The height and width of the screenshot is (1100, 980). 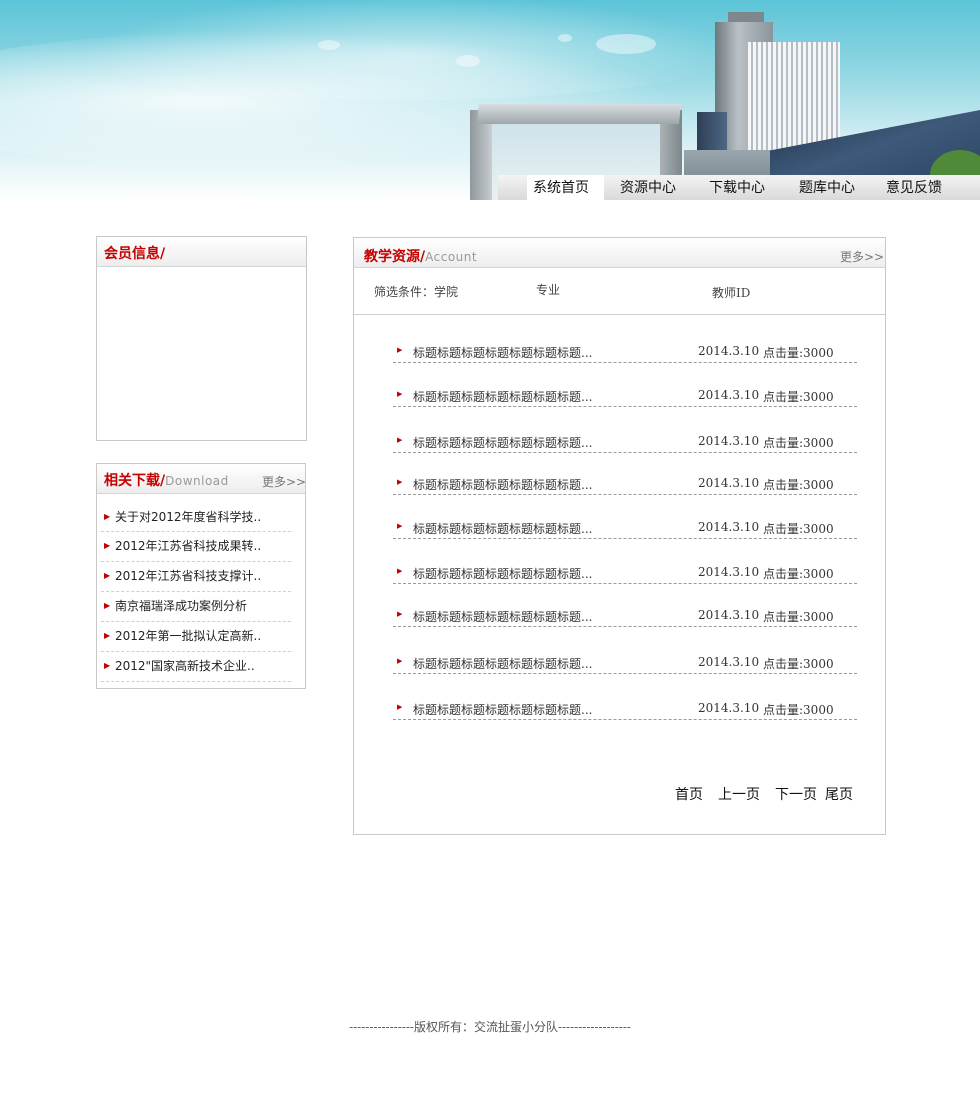 I want to click on nav-item-downloads: 下载中心, so click(x=737, y=187).